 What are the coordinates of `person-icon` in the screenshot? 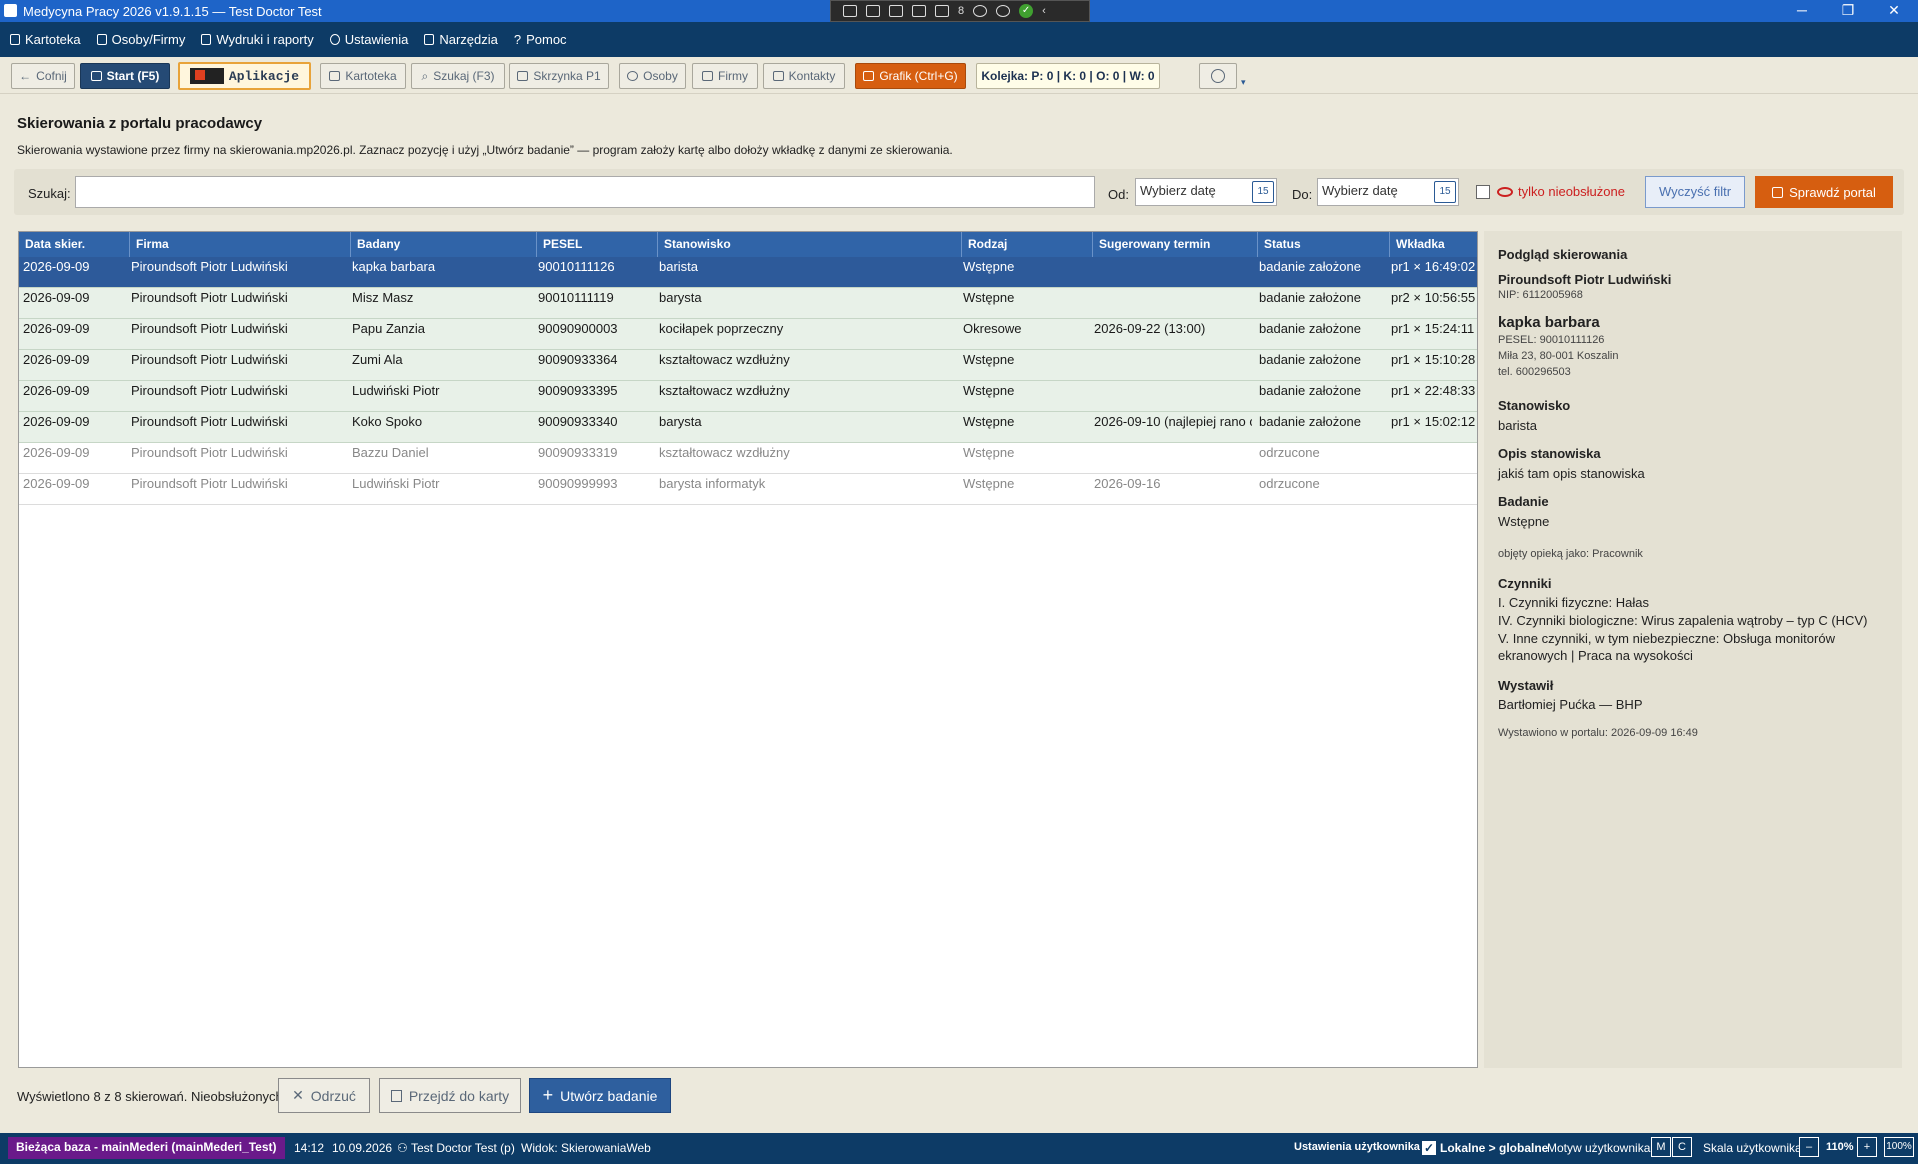 It's located at (633, 76).